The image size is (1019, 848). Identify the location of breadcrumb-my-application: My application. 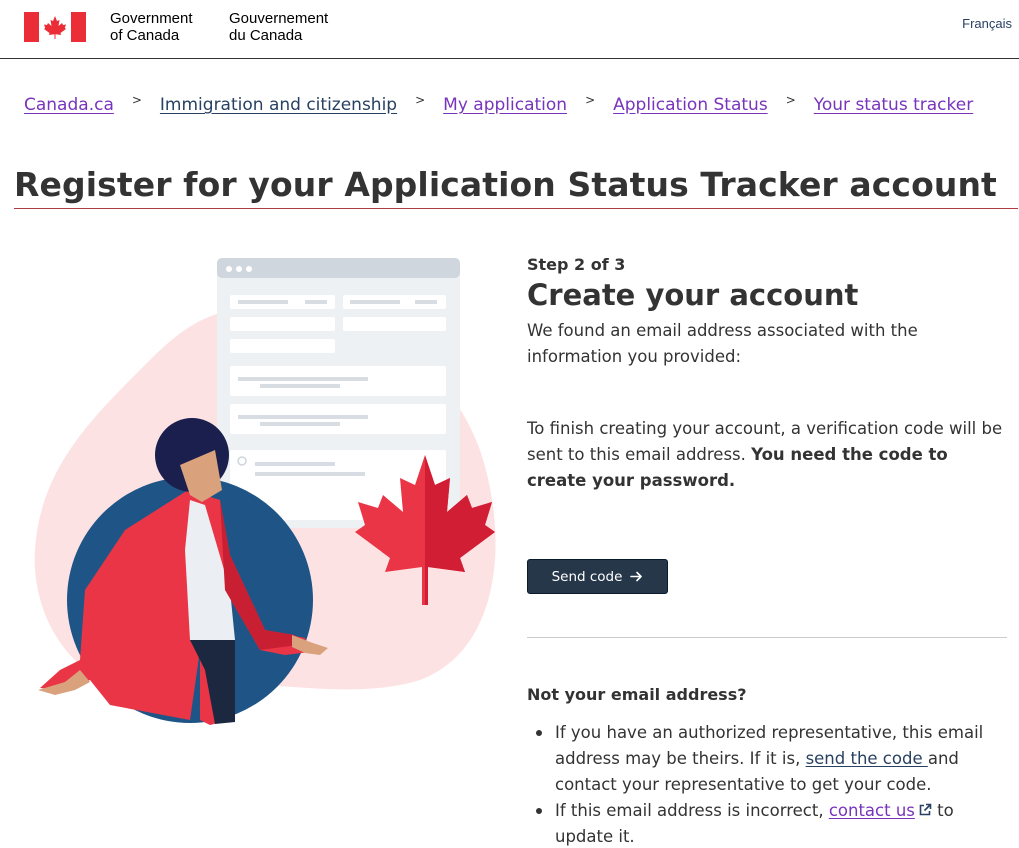
(505, 105).